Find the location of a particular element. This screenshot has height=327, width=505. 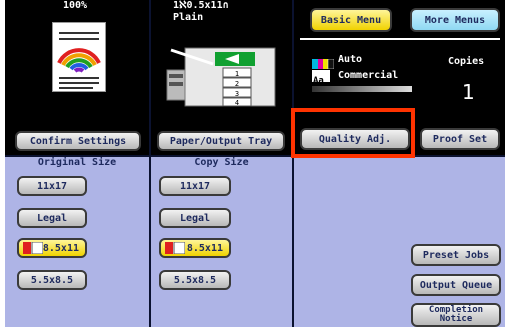

paper-output-tray-button: Paper/Output Tray is located at coordinates (221, 141).